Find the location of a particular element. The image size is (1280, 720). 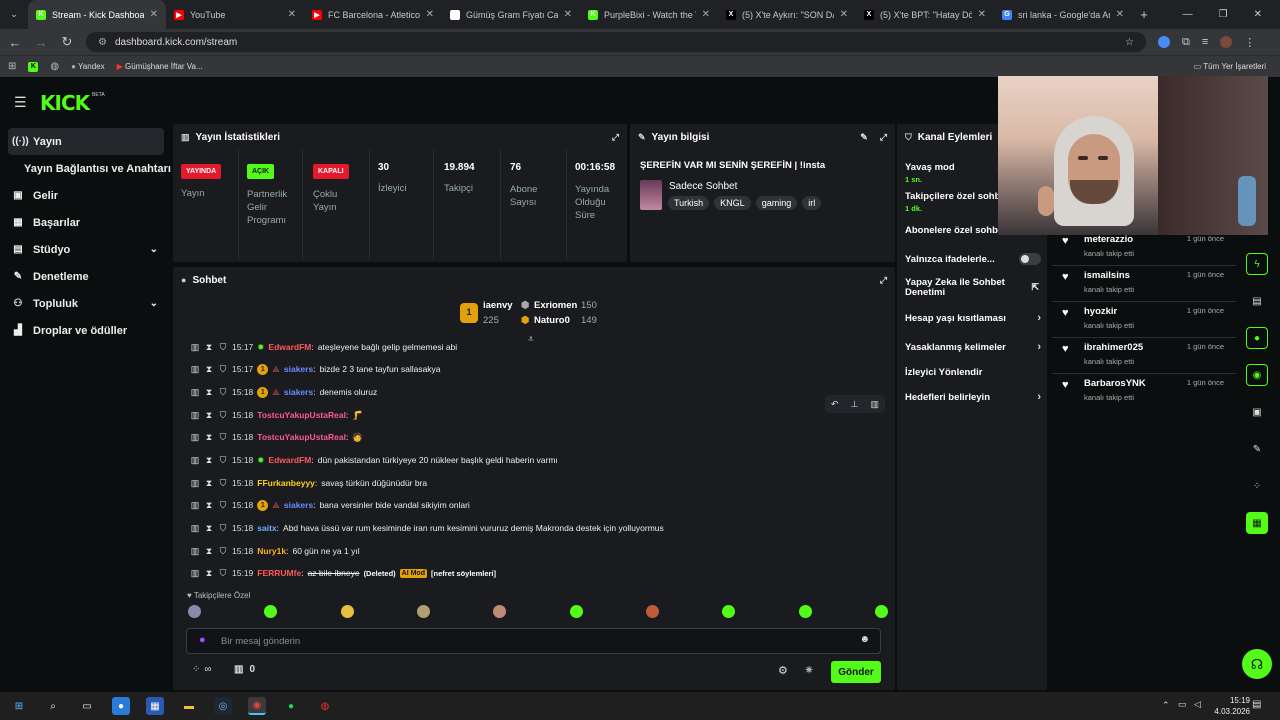

edit-icon: ✎ is located at coordinates (864, 137).